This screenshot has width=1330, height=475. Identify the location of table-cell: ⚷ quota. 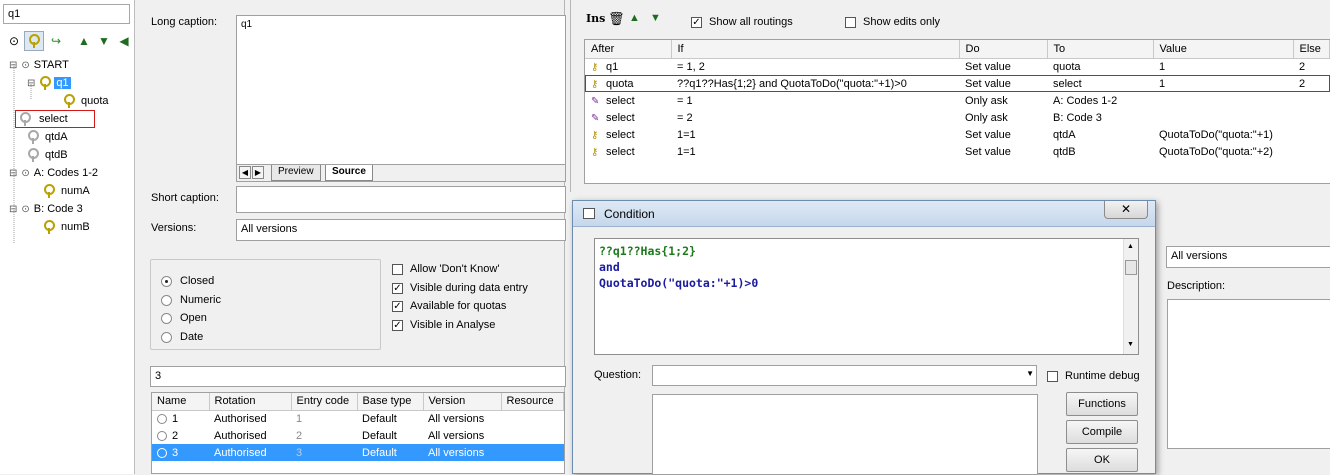
(612, 83).